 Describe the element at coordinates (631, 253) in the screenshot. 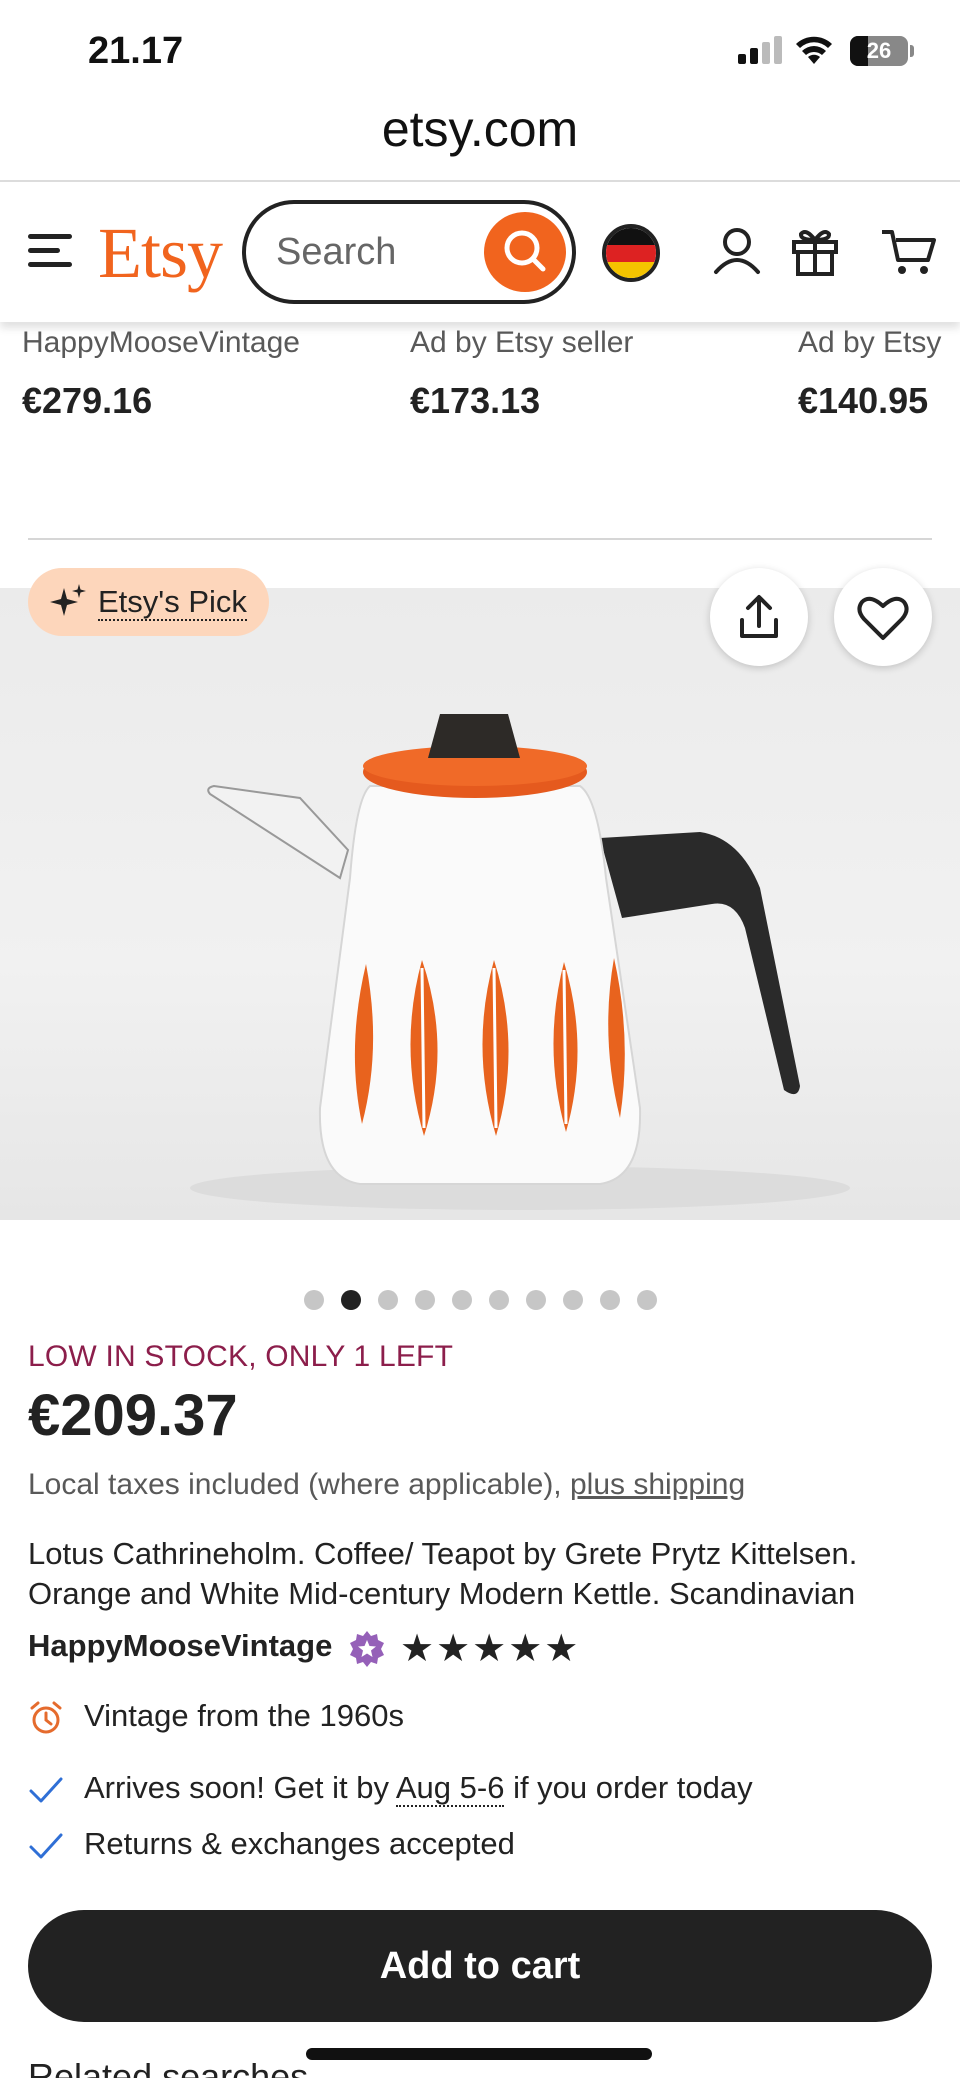

I see `germany-flag-icon` at that location.